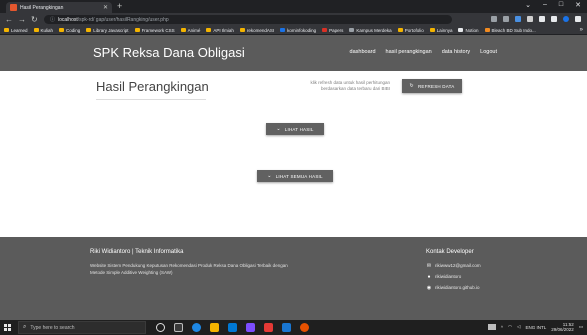 The image size is (587, 335). What do you see at coordinates (518, 19) in the screenshot?
I see `extension-1-icon` at bounding box center [518, 19].